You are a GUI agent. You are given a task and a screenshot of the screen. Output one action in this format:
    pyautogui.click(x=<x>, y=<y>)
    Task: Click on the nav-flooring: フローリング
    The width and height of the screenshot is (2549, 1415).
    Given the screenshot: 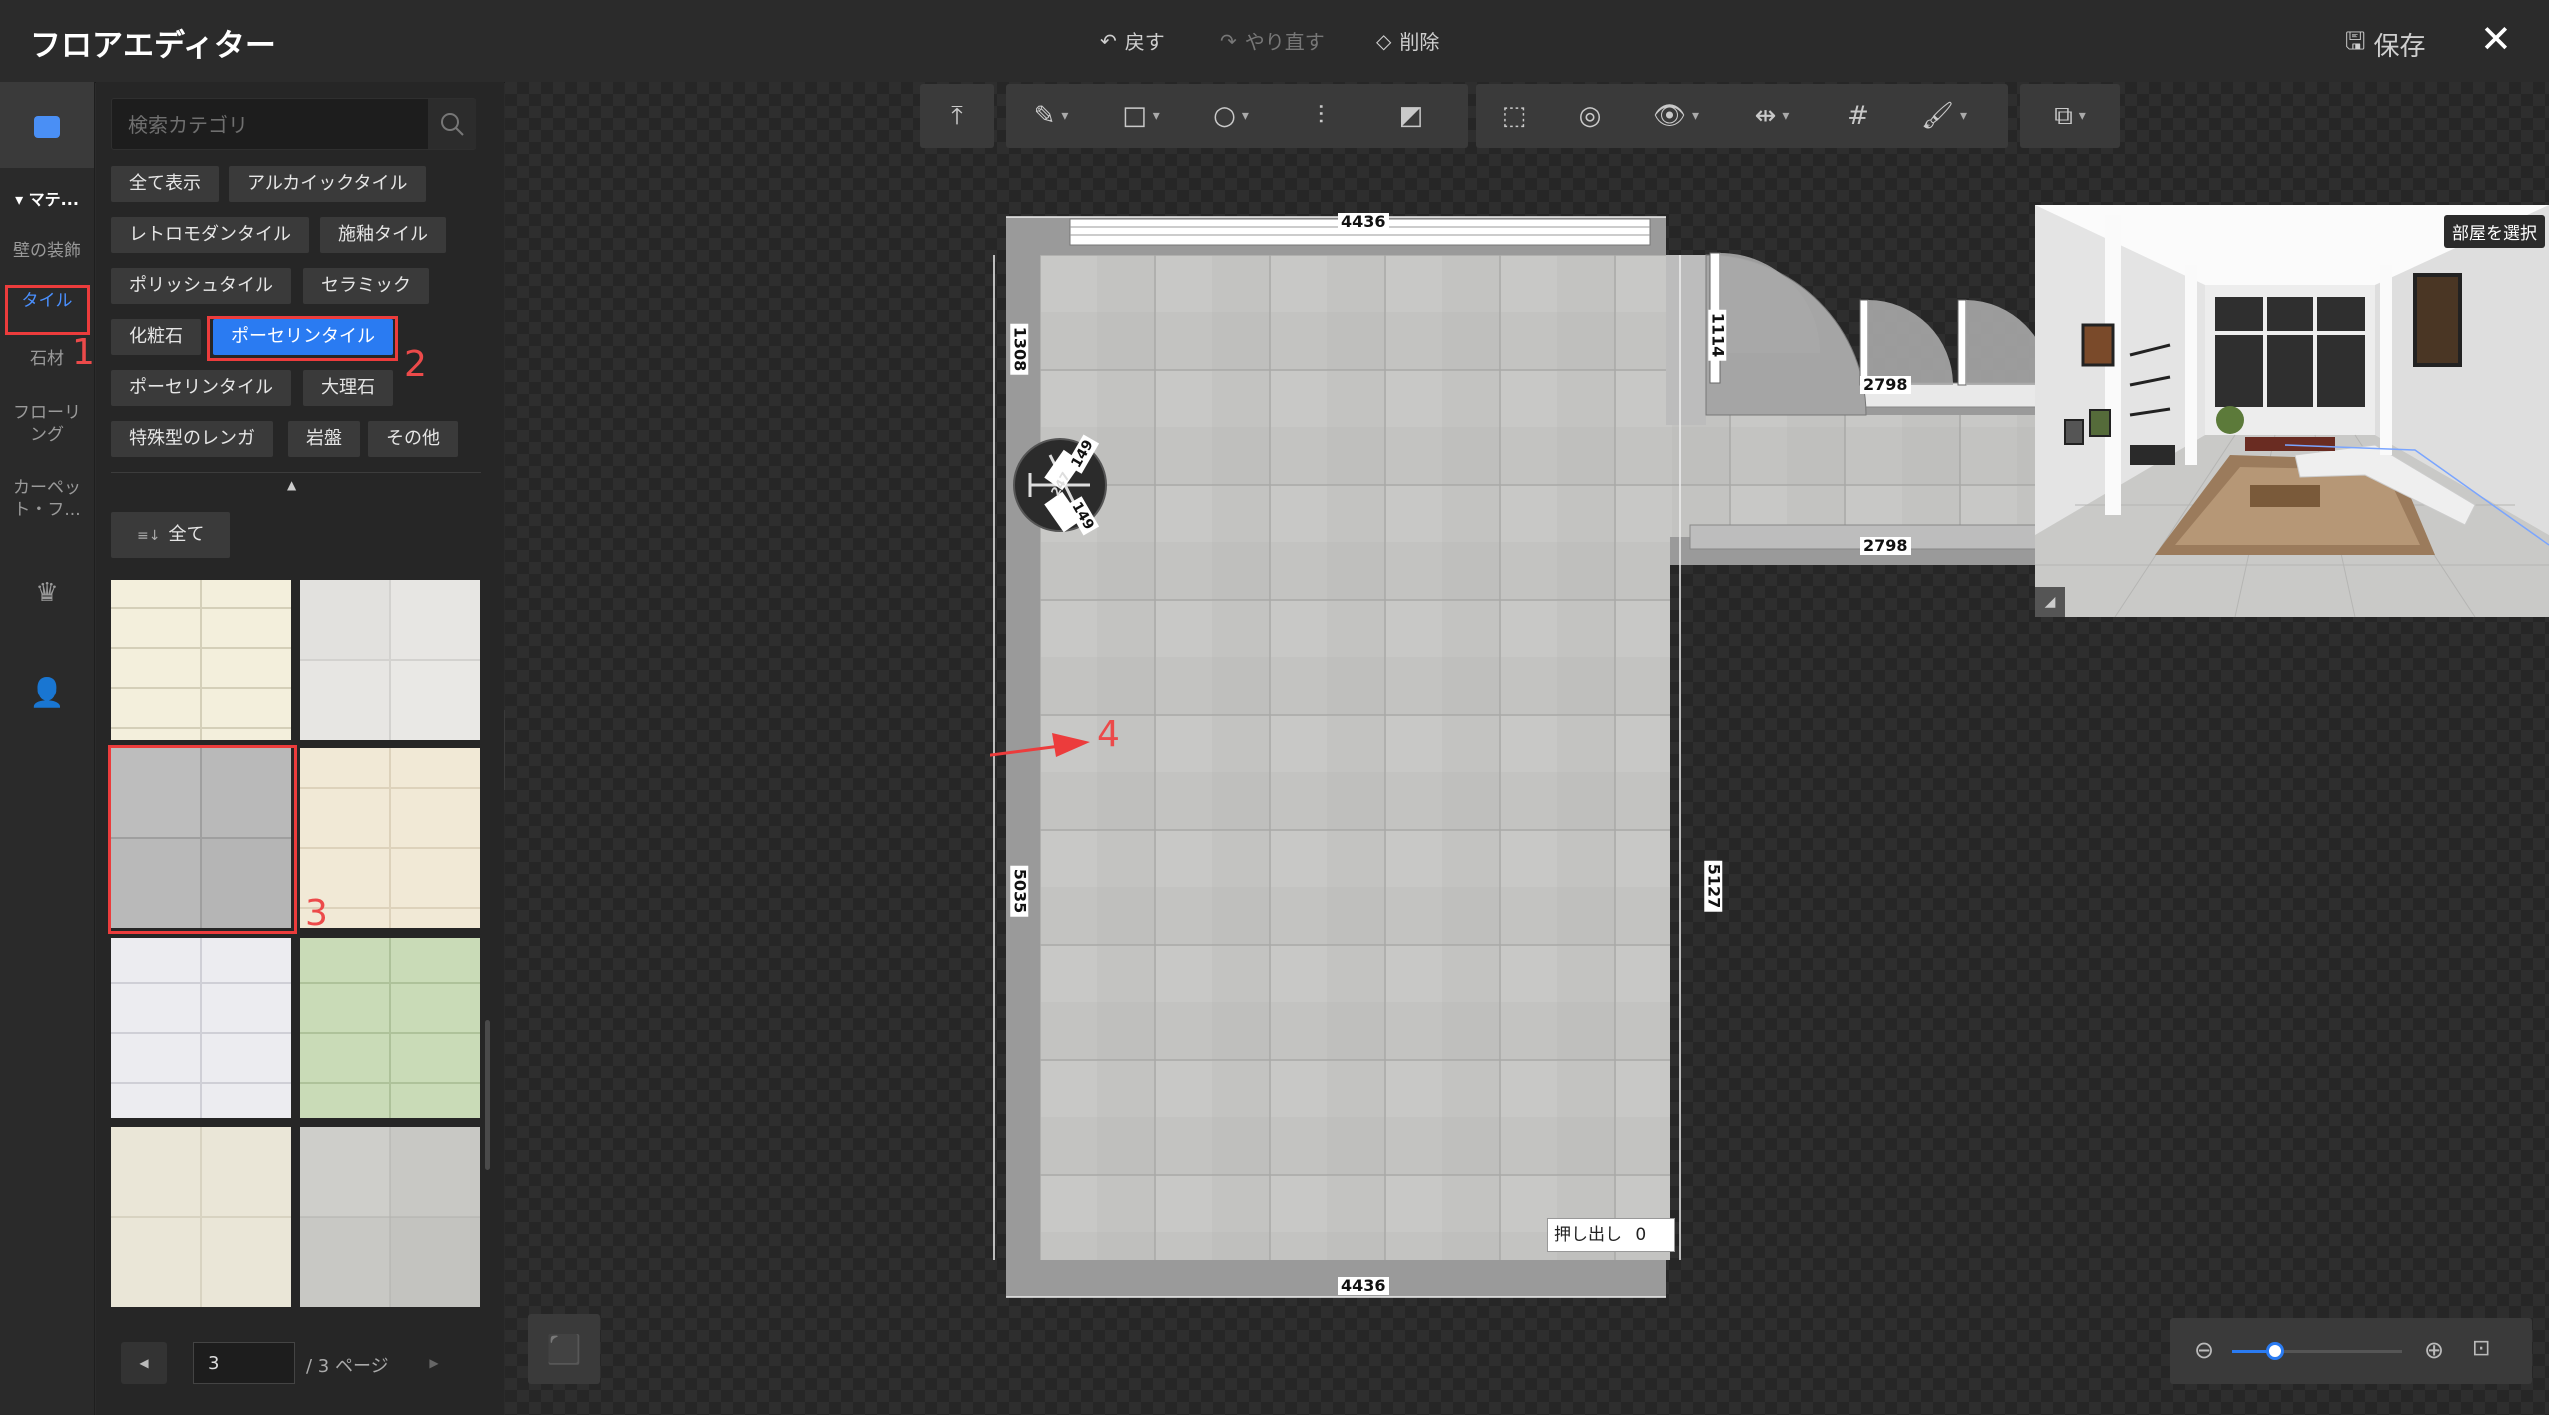 What is the action you would take?
    pyautogui.click(x=47, y=424)
    